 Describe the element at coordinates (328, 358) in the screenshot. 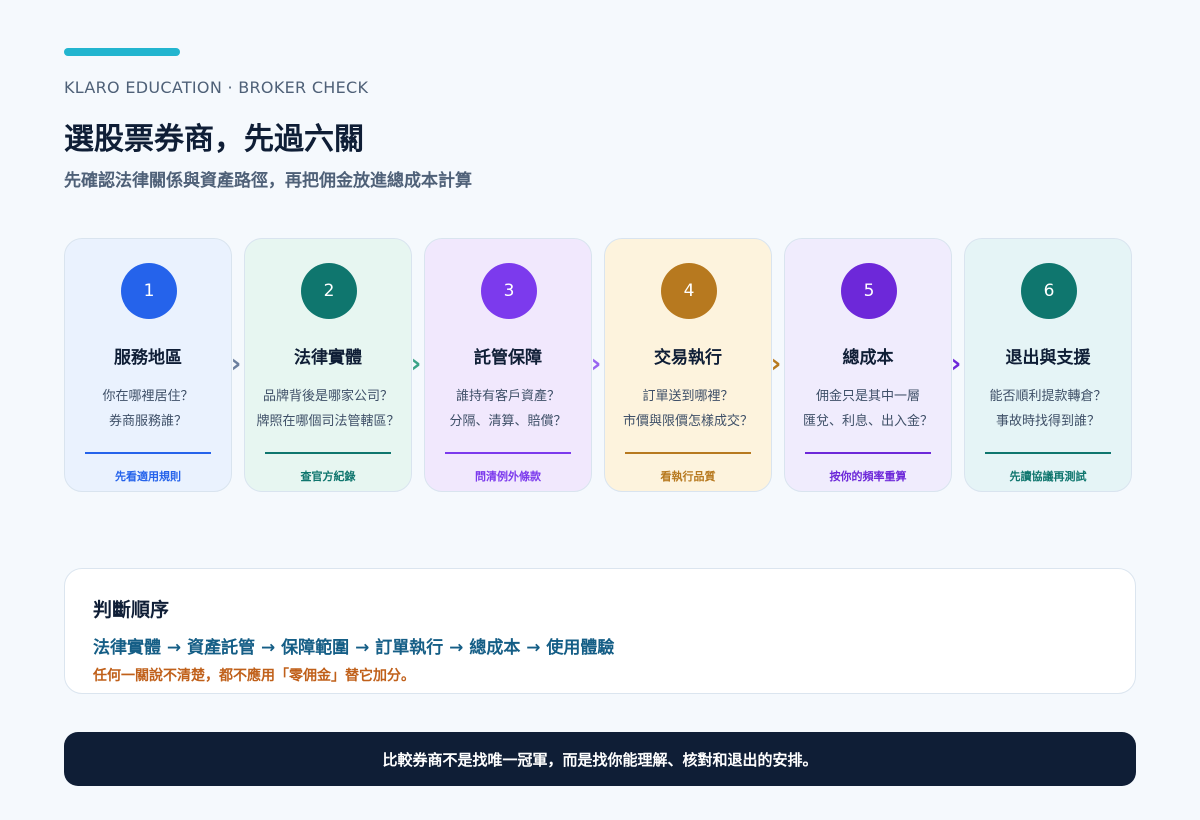

I see `step-title: 法律實體` at that location.